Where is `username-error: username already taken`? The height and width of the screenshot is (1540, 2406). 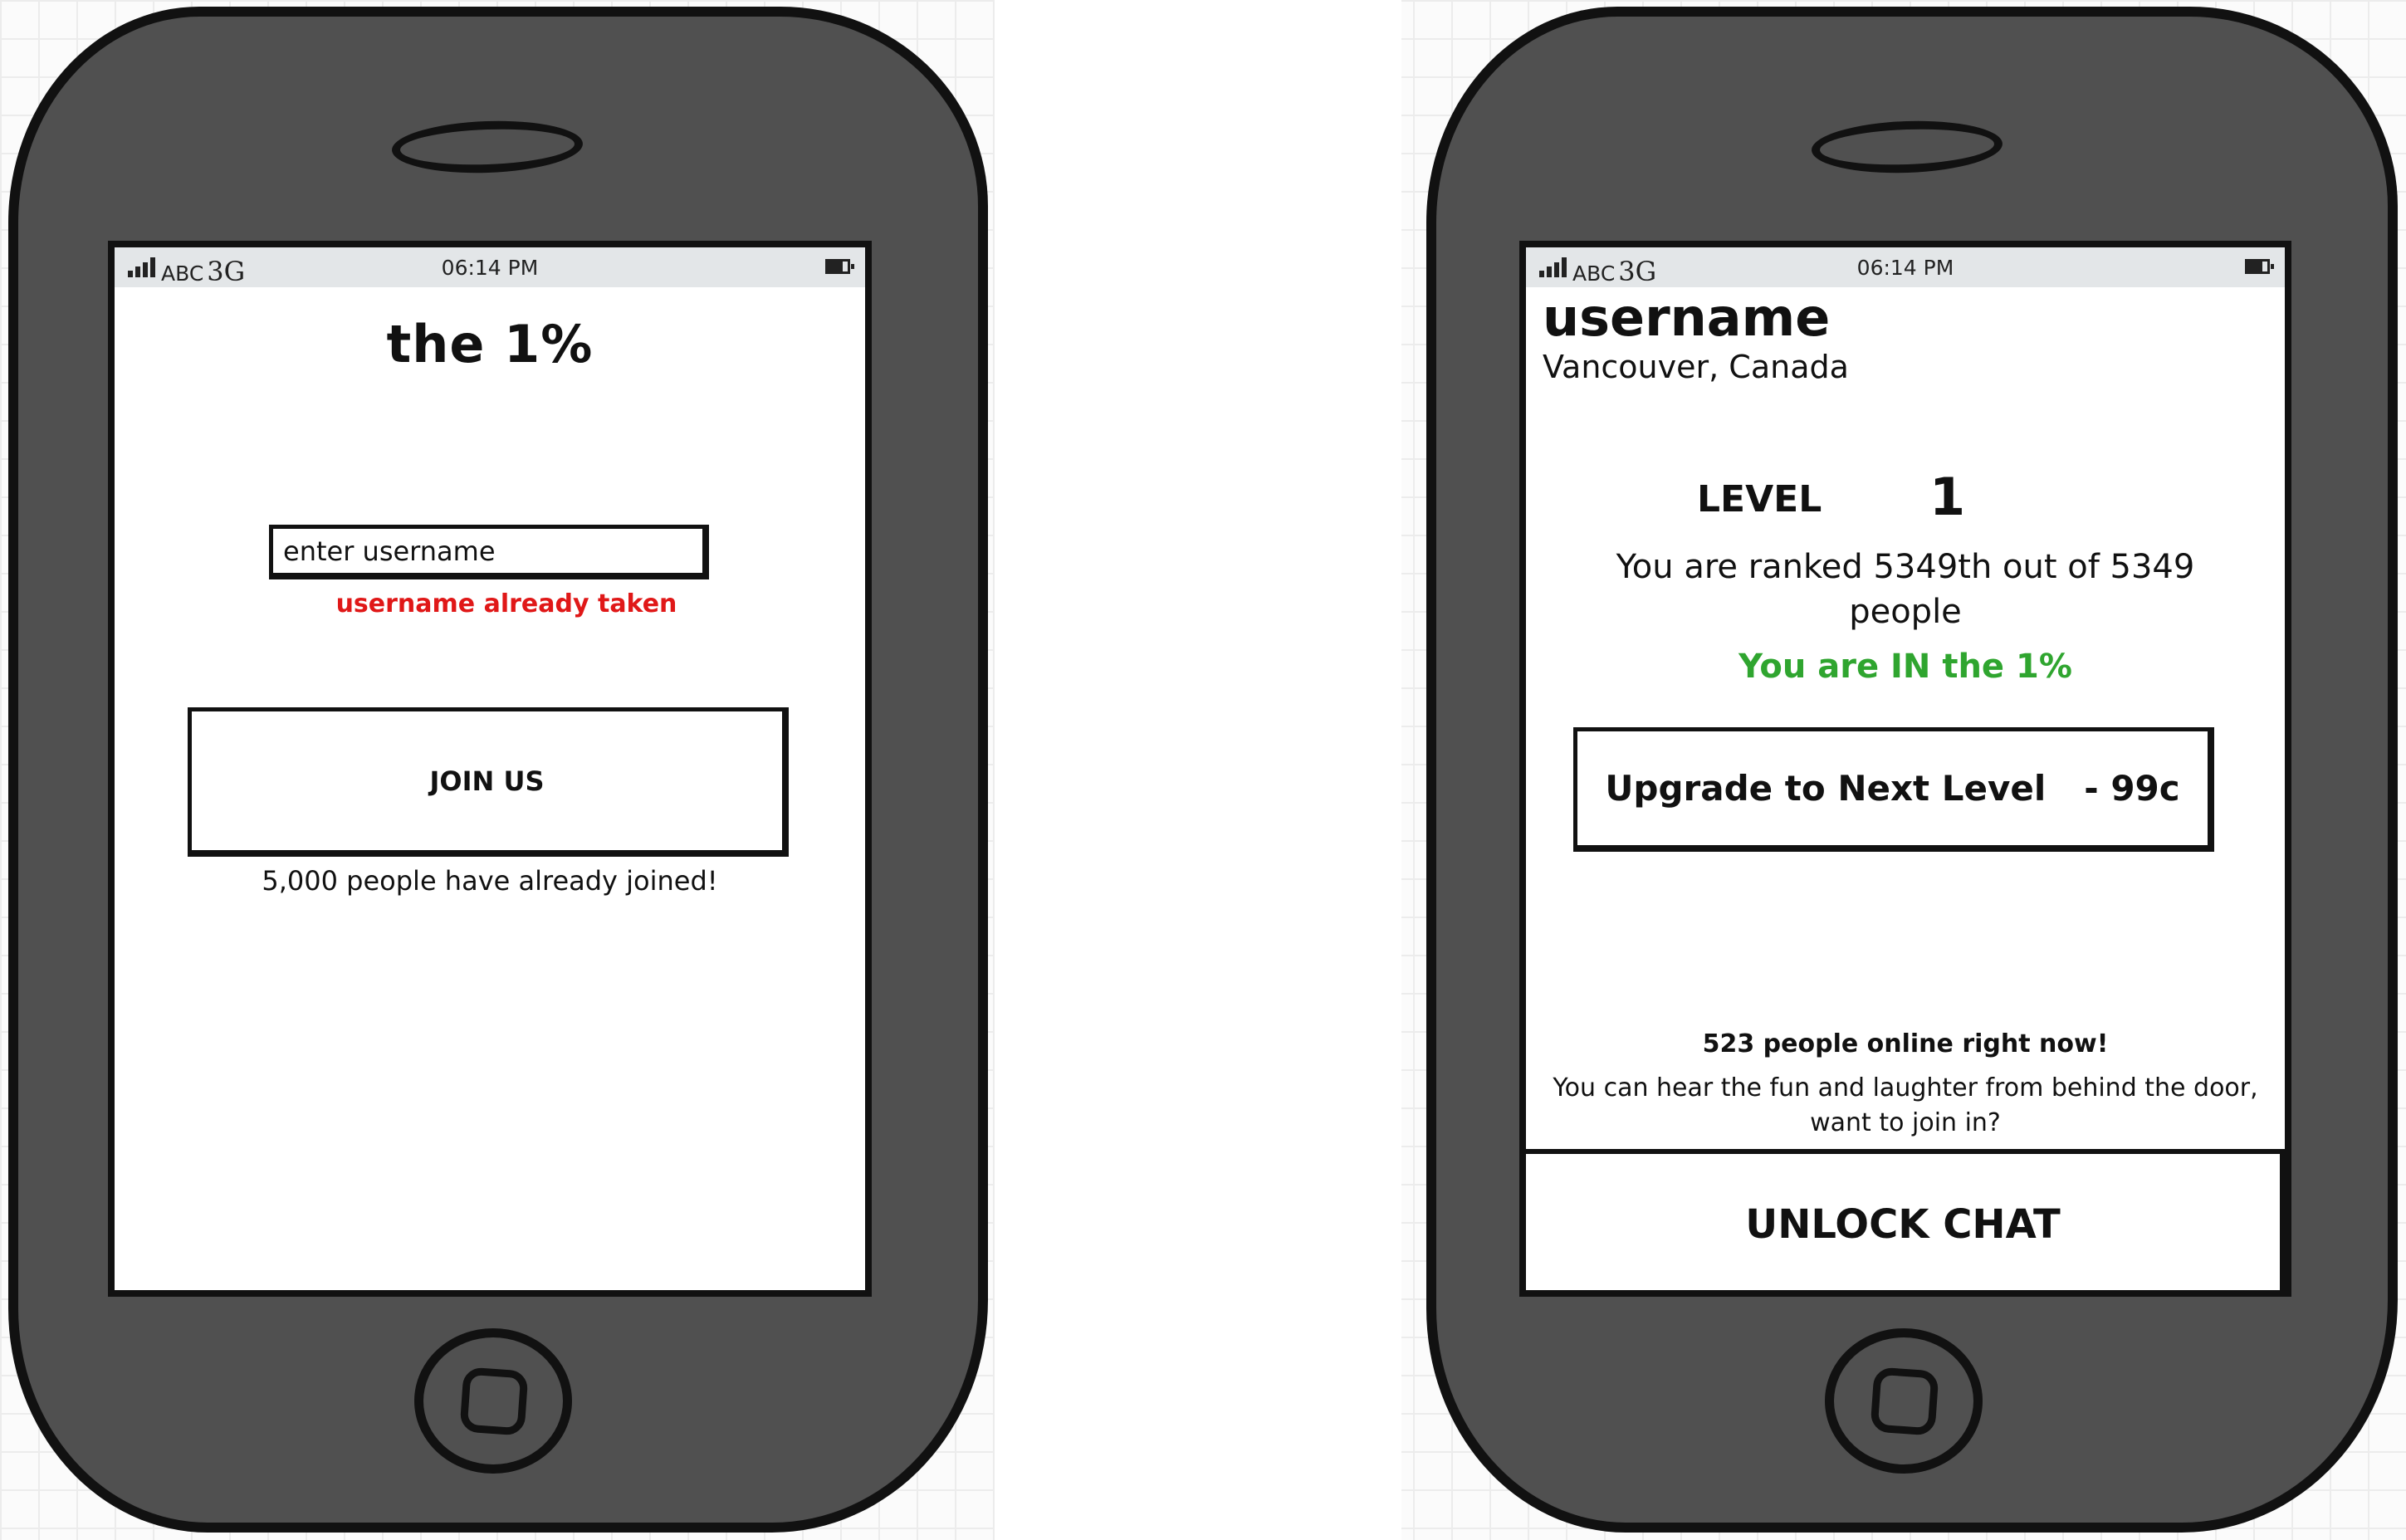
username-error: username already taken is located at coordinates (506, 604).